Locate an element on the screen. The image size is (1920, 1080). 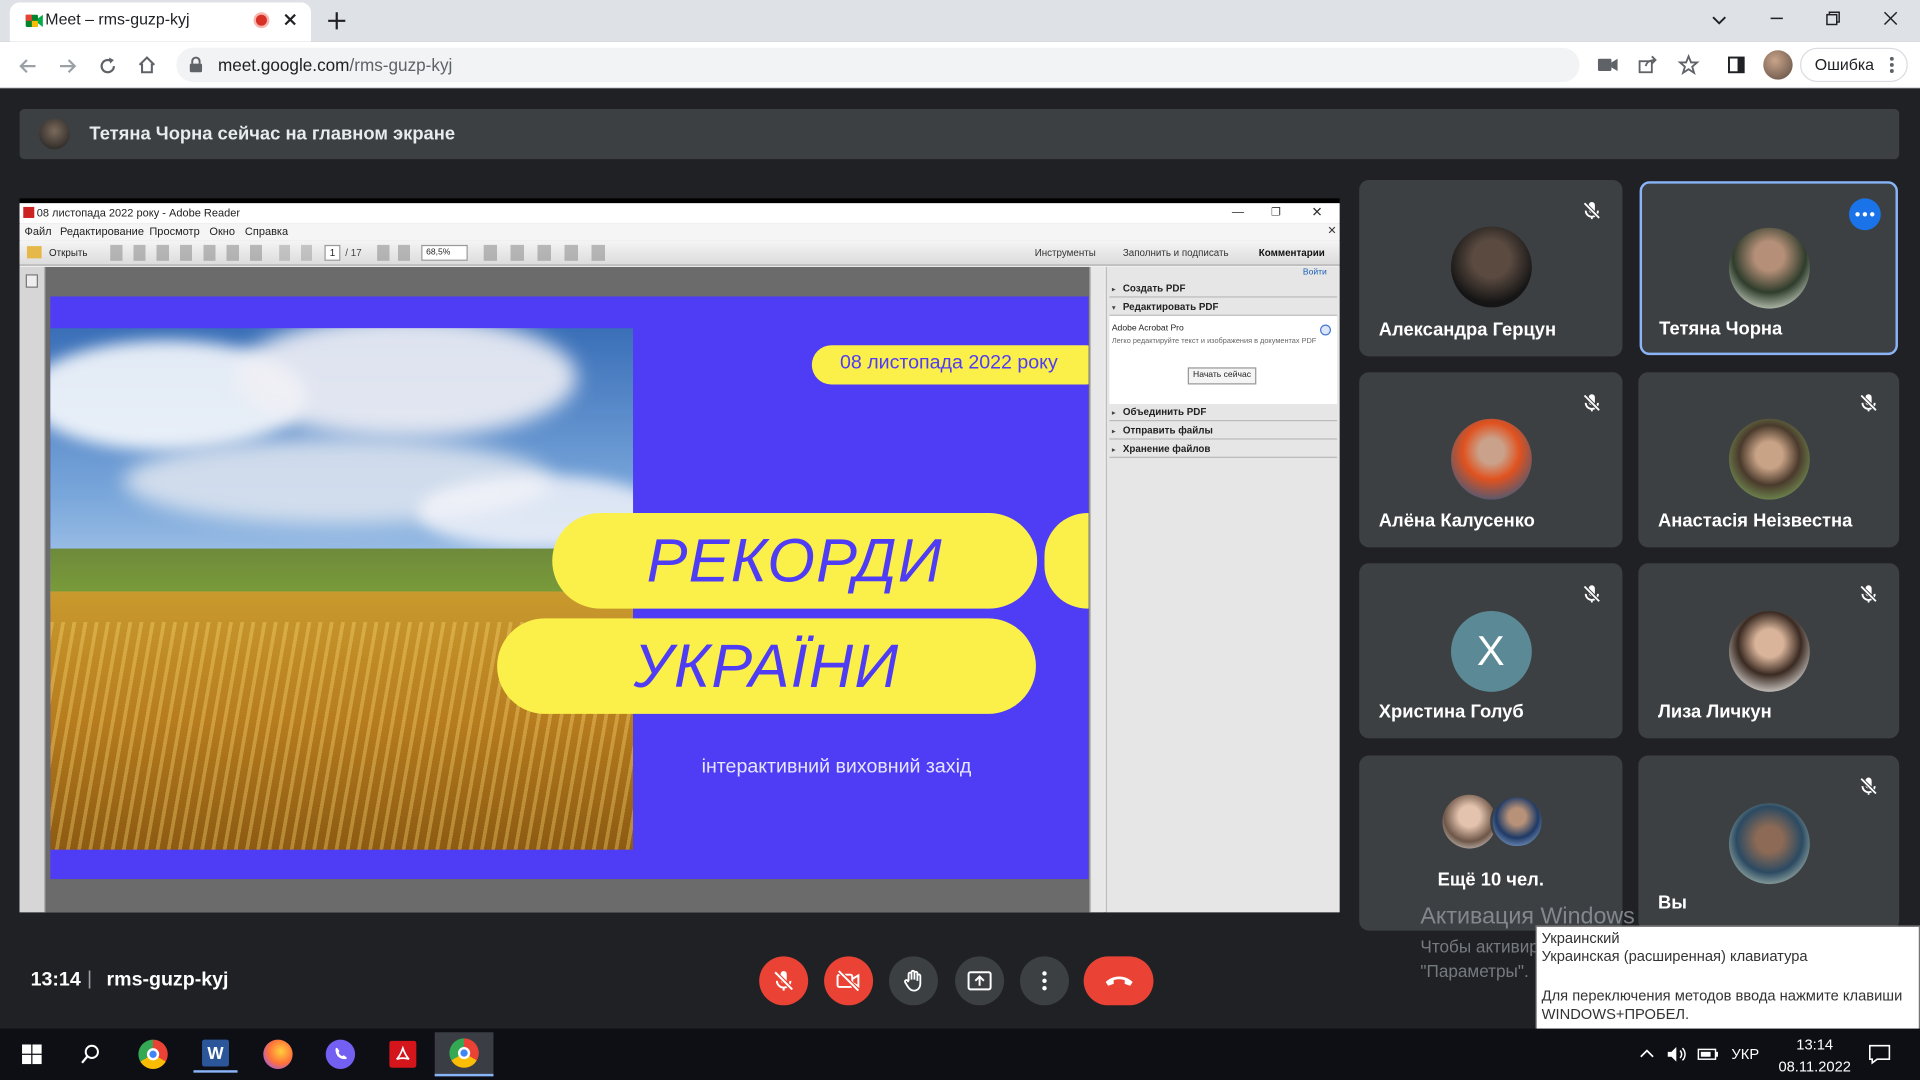
url-text: meet.google.com/rms-guzp-kyj is located at coordinates (335, 65).